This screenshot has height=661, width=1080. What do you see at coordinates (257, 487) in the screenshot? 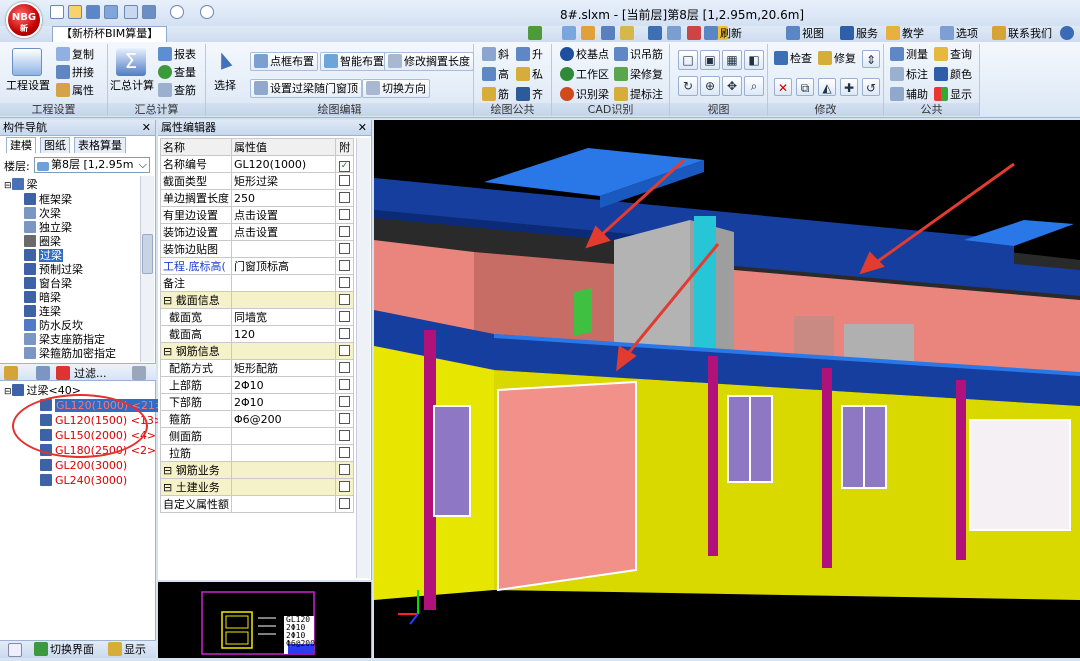
I see `property-row: ⊟ 土建业务` at bounding box center [257, 487].